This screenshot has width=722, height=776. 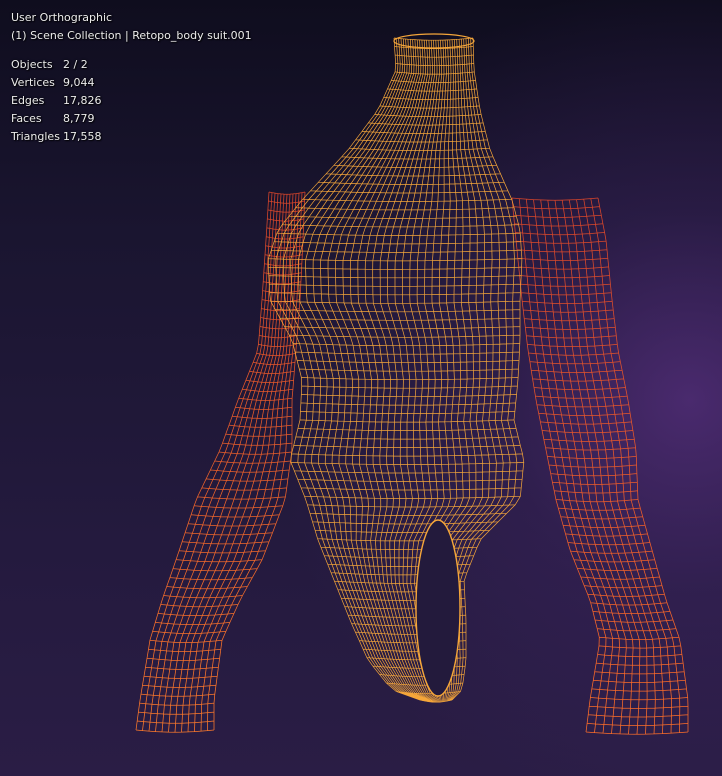 What do you see at coordinates (32, 64) in the screenshot?
I see `stat-label: Objects` at bounding box center [32, 64].